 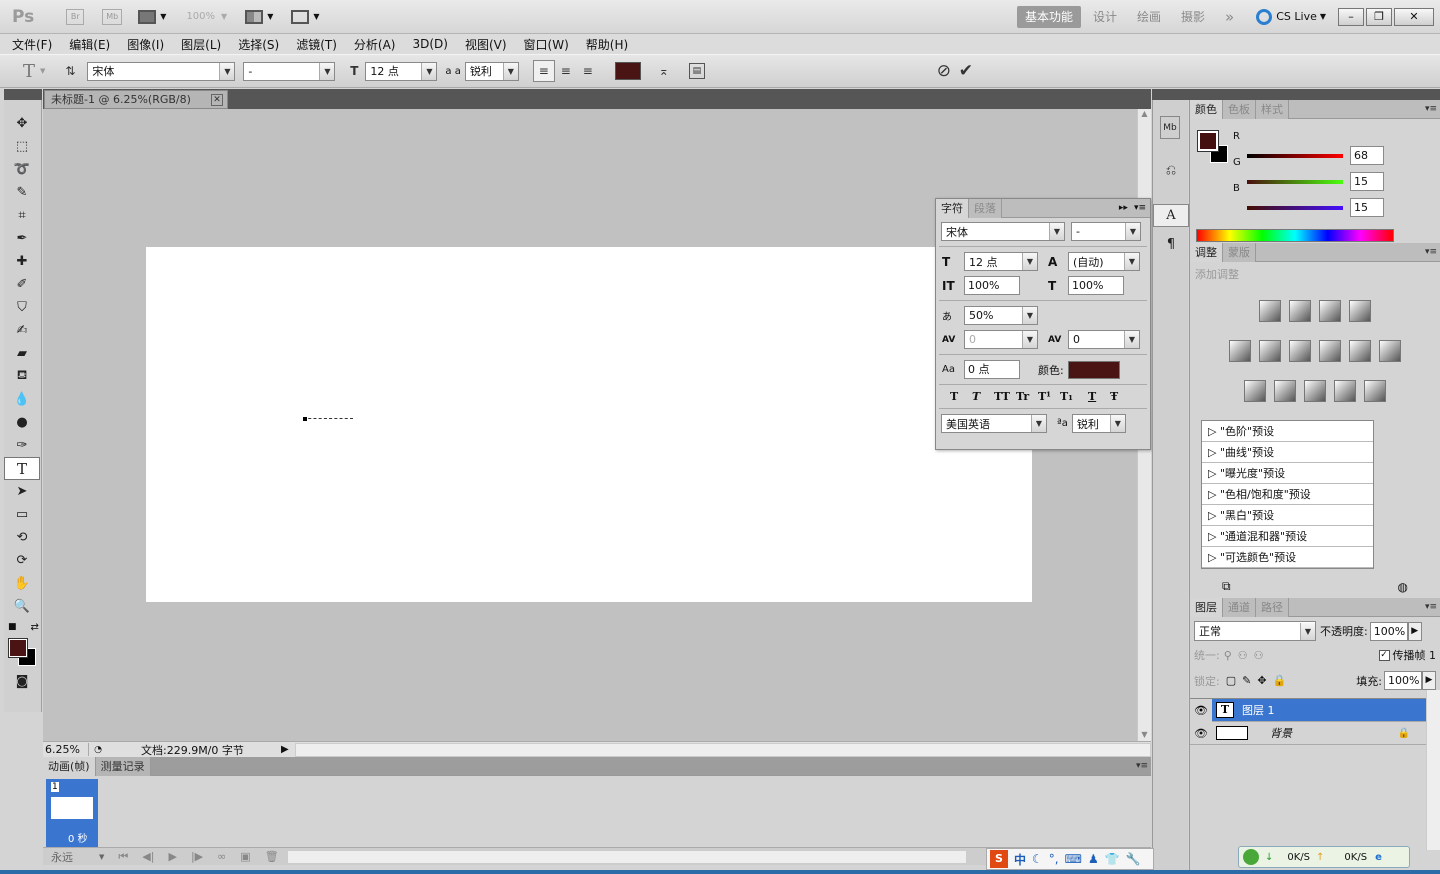 I want to click on tab-adjustments: 调整, so click(x=1206, y=252).